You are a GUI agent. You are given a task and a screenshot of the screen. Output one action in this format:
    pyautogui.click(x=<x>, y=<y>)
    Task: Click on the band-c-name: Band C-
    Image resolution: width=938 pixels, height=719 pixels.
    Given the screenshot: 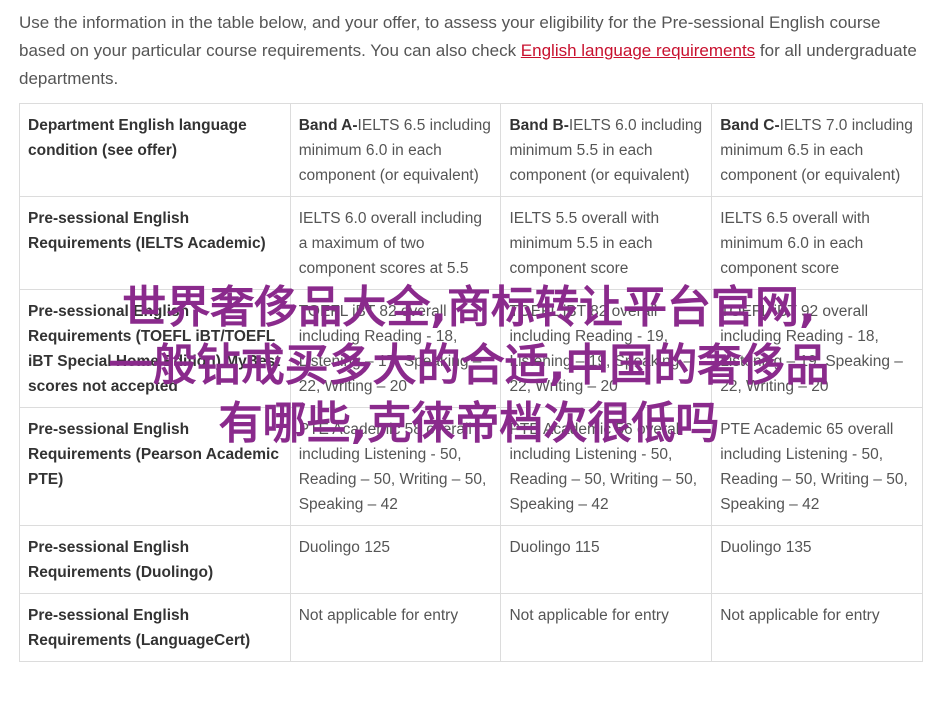 What is the action you would take?
    pyautogui.click(x=750, y=125)
    